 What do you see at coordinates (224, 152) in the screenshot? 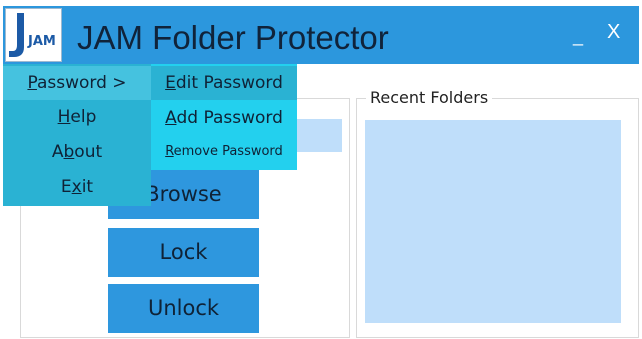
I see `submenu-item-remove-password: Remove Password` at bounding box center [224, 152].